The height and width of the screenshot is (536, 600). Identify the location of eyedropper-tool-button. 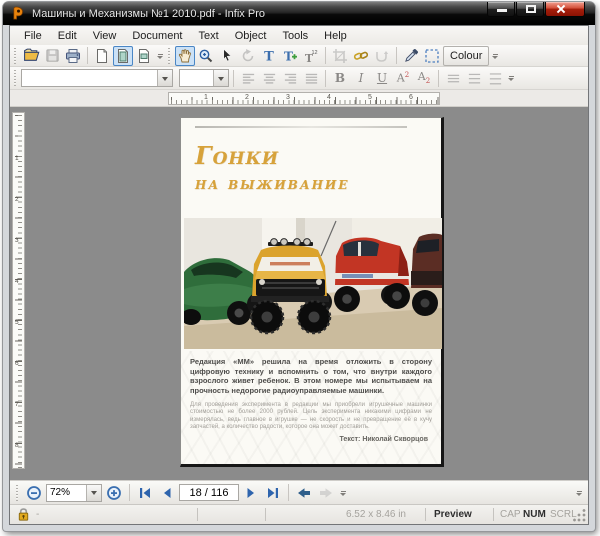
(411, 56).